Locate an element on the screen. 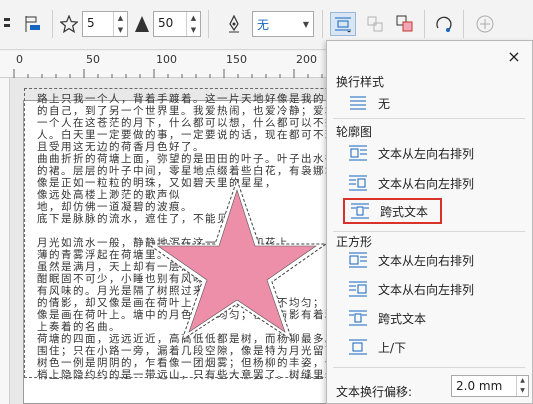 This screenshot has height=404, width=533. sharpness-icon is located at coordinates (142, 24).